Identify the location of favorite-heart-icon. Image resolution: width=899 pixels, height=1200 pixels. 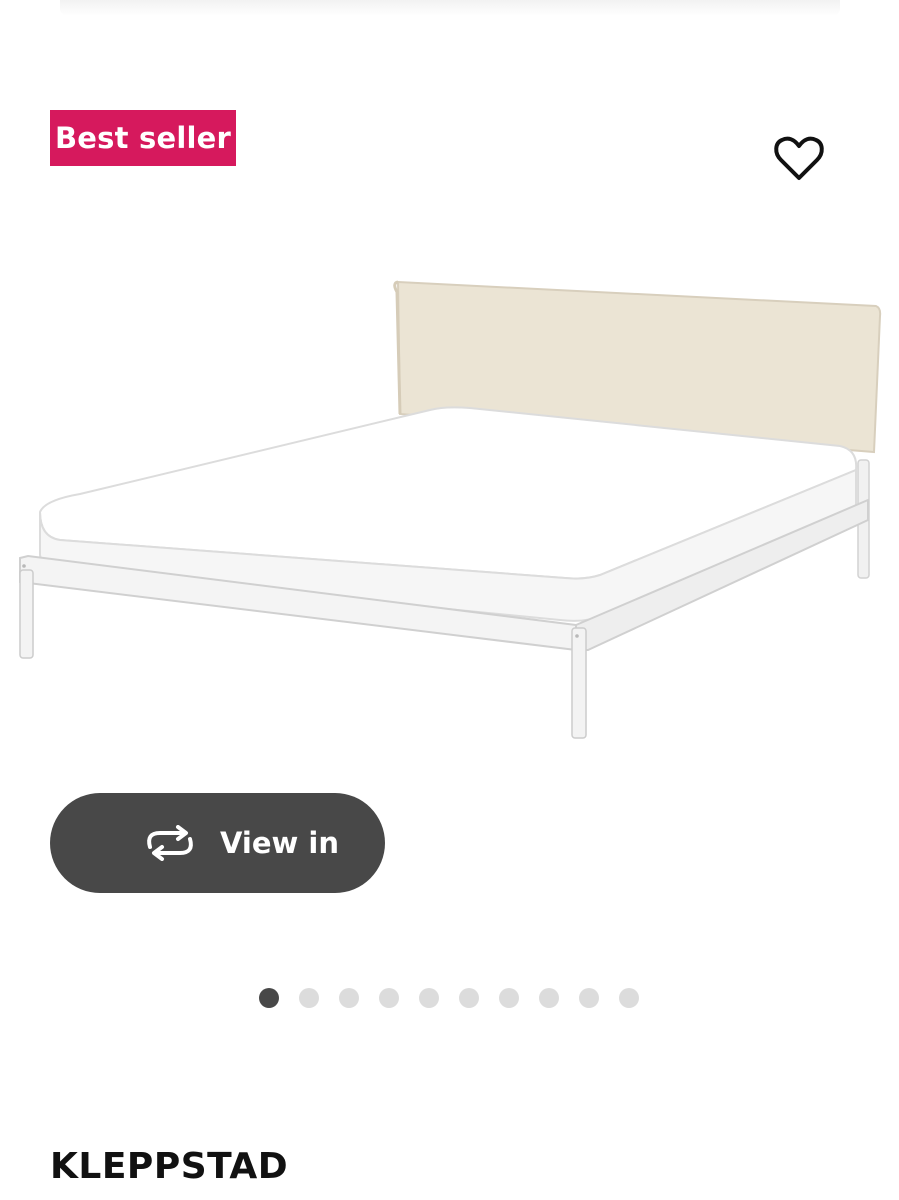
(799, 159).